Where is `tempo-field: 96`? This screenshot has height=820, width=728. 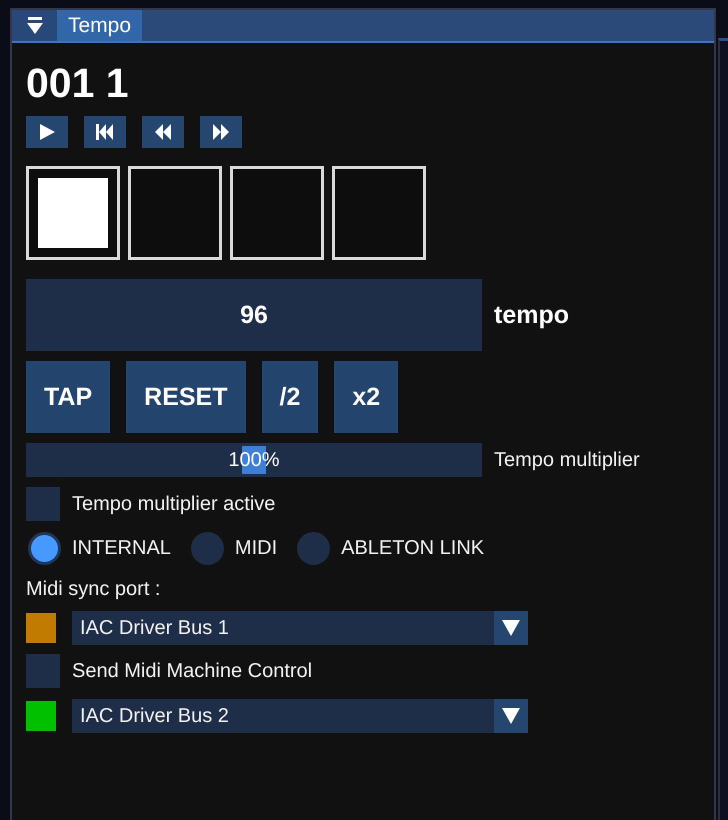 tempo-field: 96 is located at coordinates (254, 315).